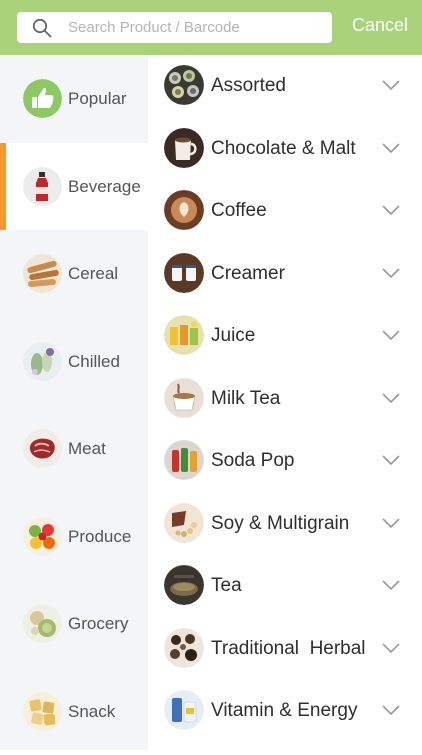 The height and width of the screenshot is (755, 422). Describe the element at coordinates (280, 524) in the screenshot. I see `subcategory-label: Soy & Multigrain` at that location.